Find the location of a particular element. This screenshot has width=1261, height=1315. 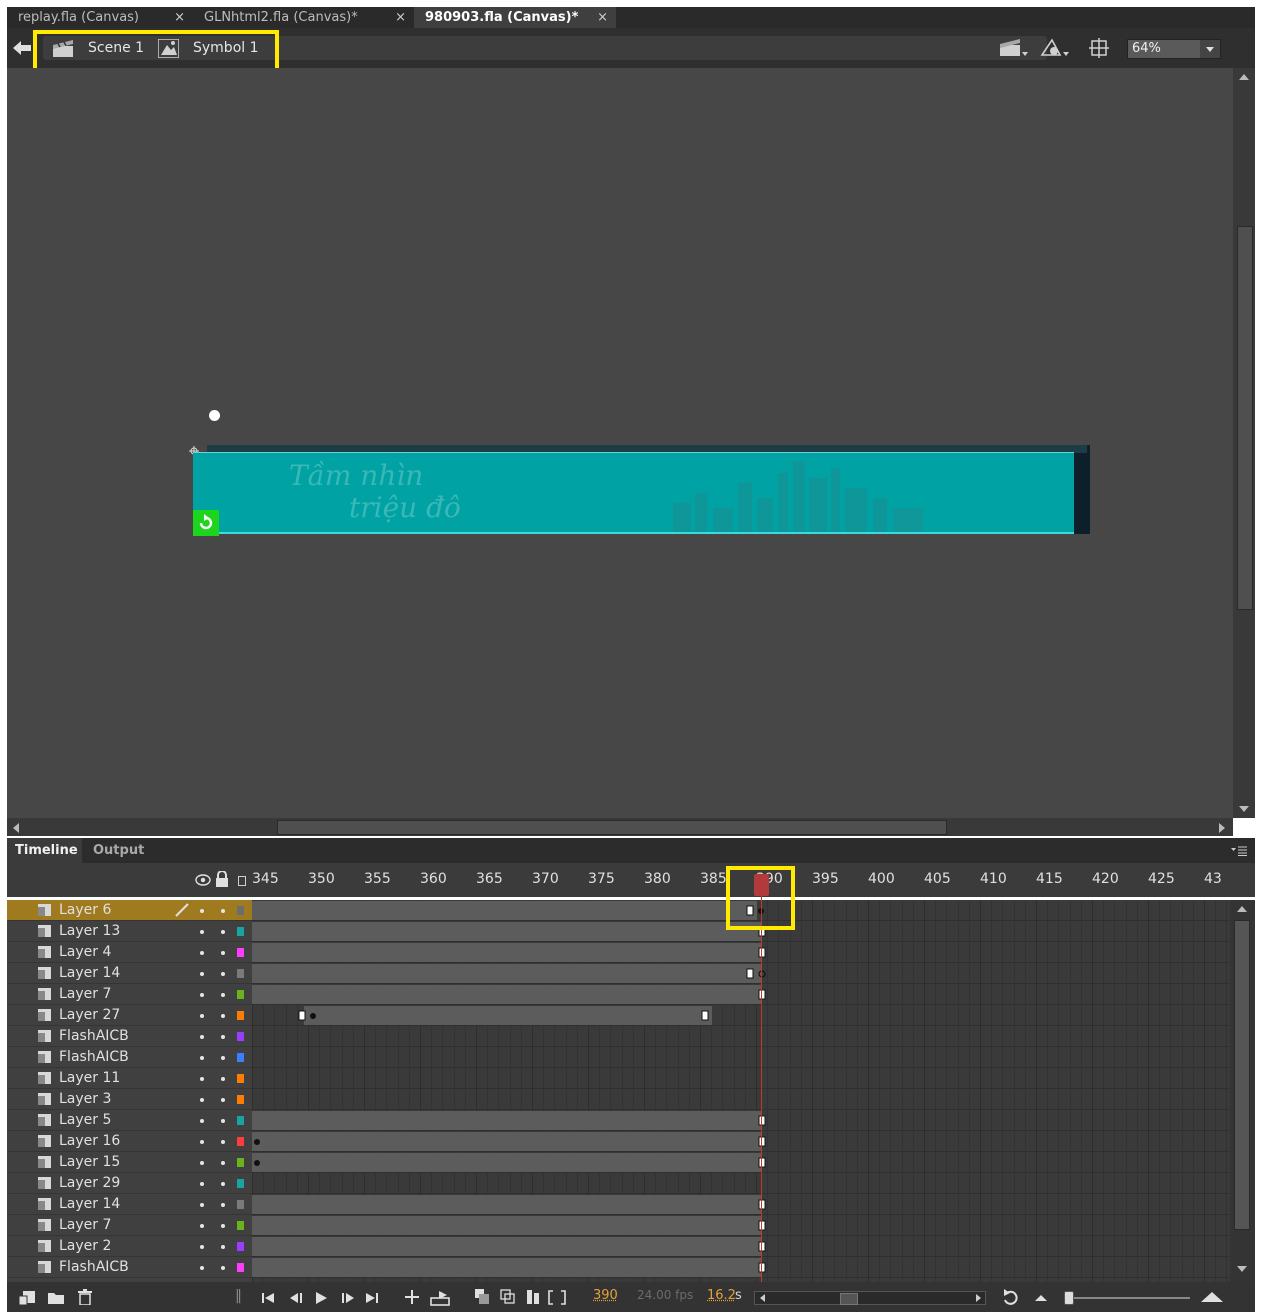

layer-row: Layer 29 is located at coordinates (129, 1183).